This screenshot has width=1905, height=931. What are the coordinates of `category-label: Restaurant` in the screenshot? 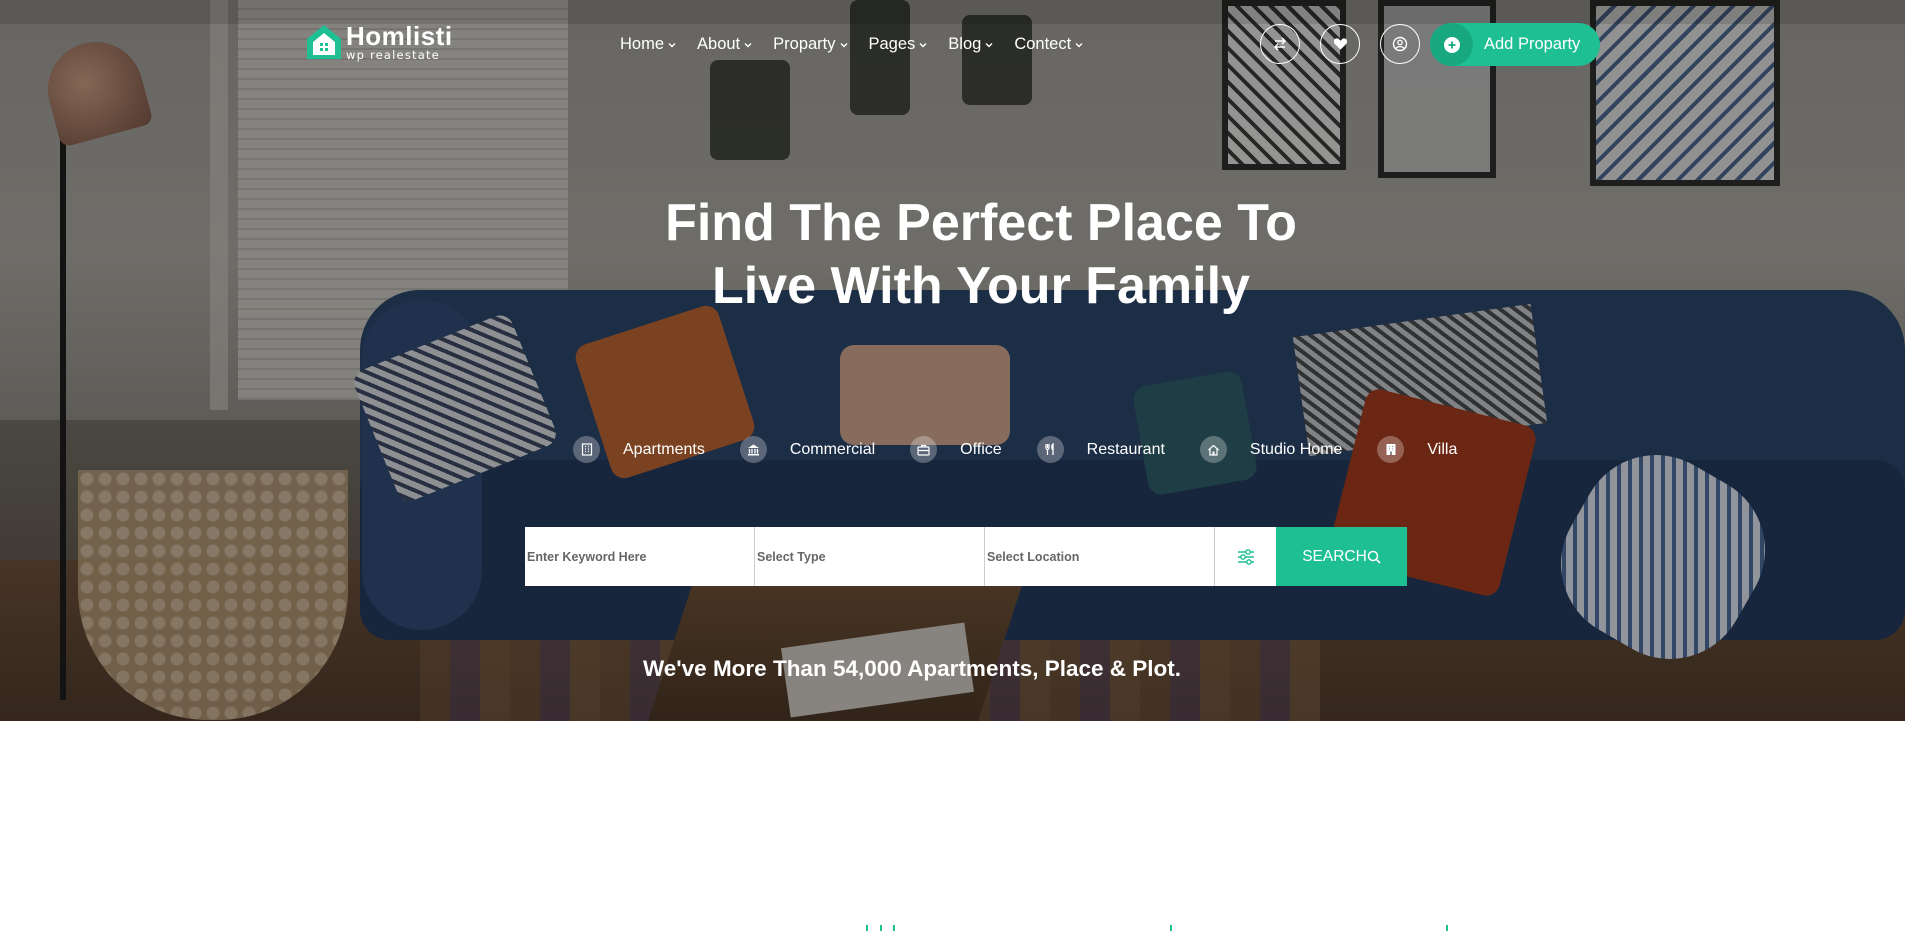 It's located at (1125, 449).